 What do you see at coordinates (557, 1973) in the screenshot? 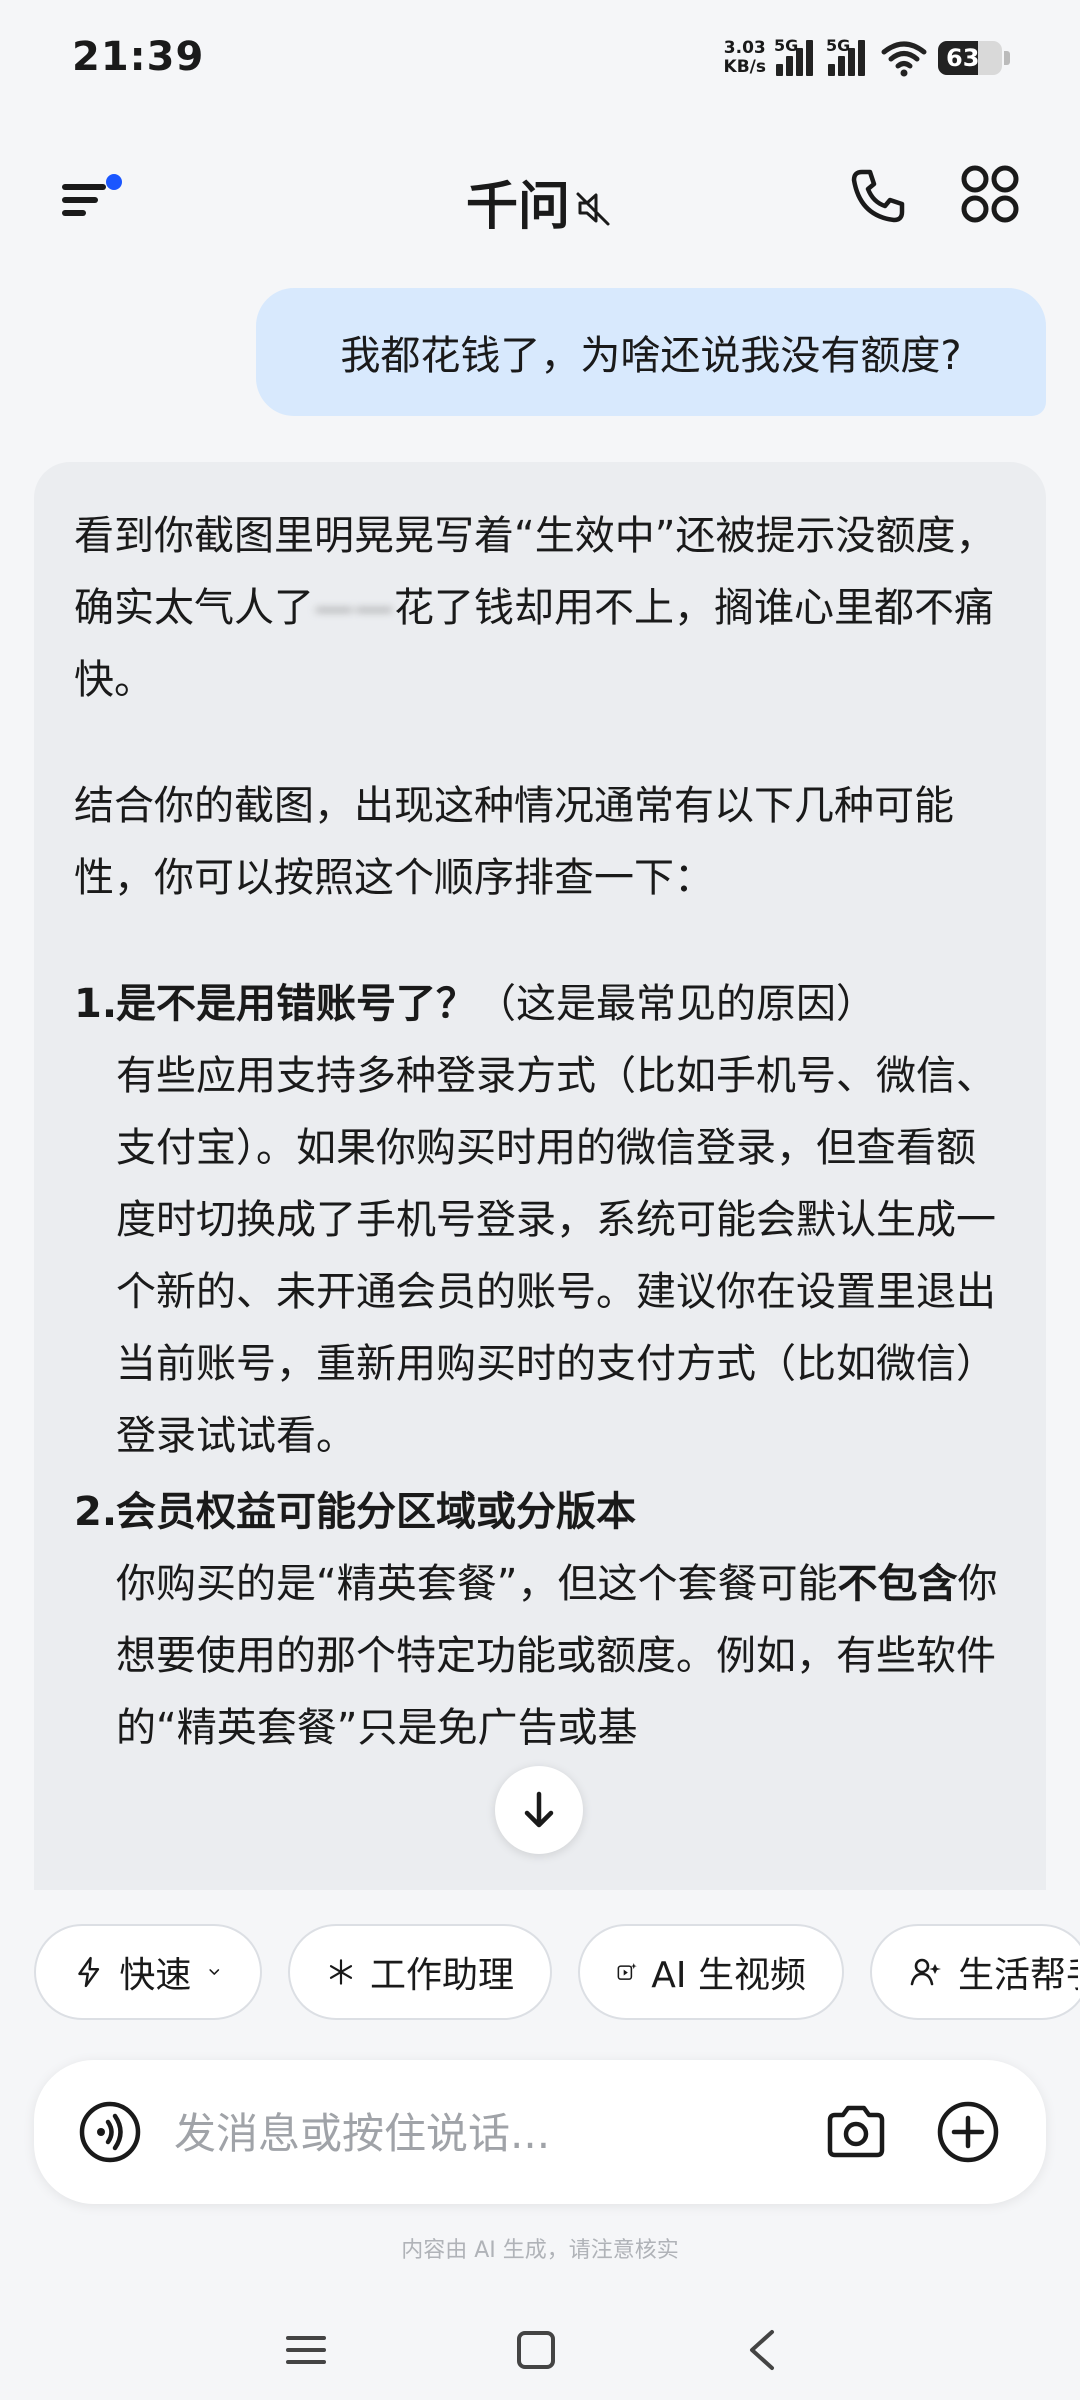
I see `quick-chips: 快速 工作助理 AI 生视频 生活帮手` at bounding box center [557, 1973].